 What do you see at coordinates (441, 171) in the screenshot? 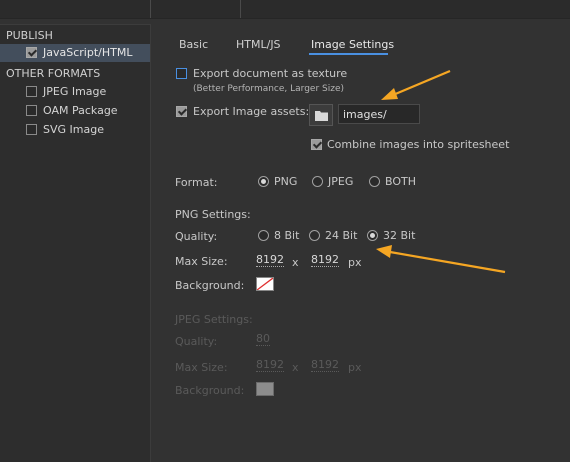
I see `annotation-arrows` at bounding box center [441, 171].